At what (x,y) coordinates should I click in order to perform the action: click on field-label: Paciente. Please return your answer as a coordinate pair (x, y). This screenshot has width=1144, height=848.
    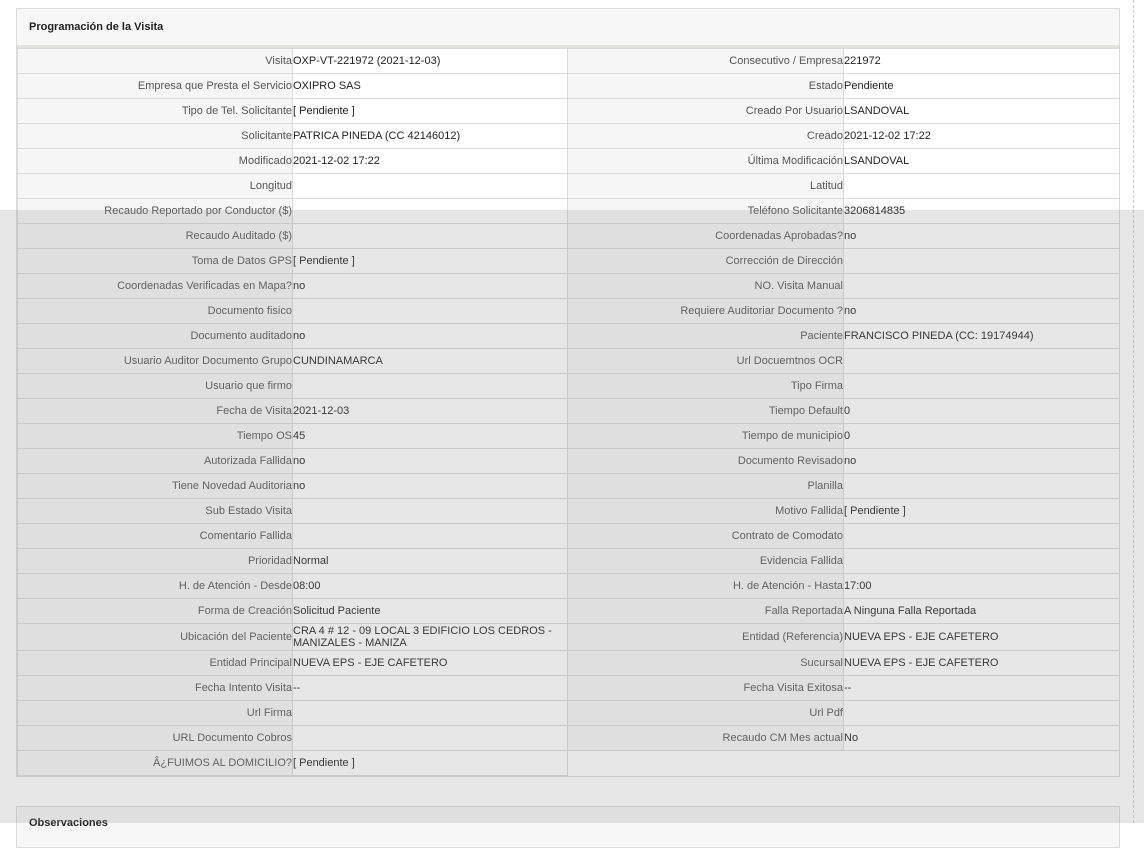
    Looking at the image, I should click on (705, 336).